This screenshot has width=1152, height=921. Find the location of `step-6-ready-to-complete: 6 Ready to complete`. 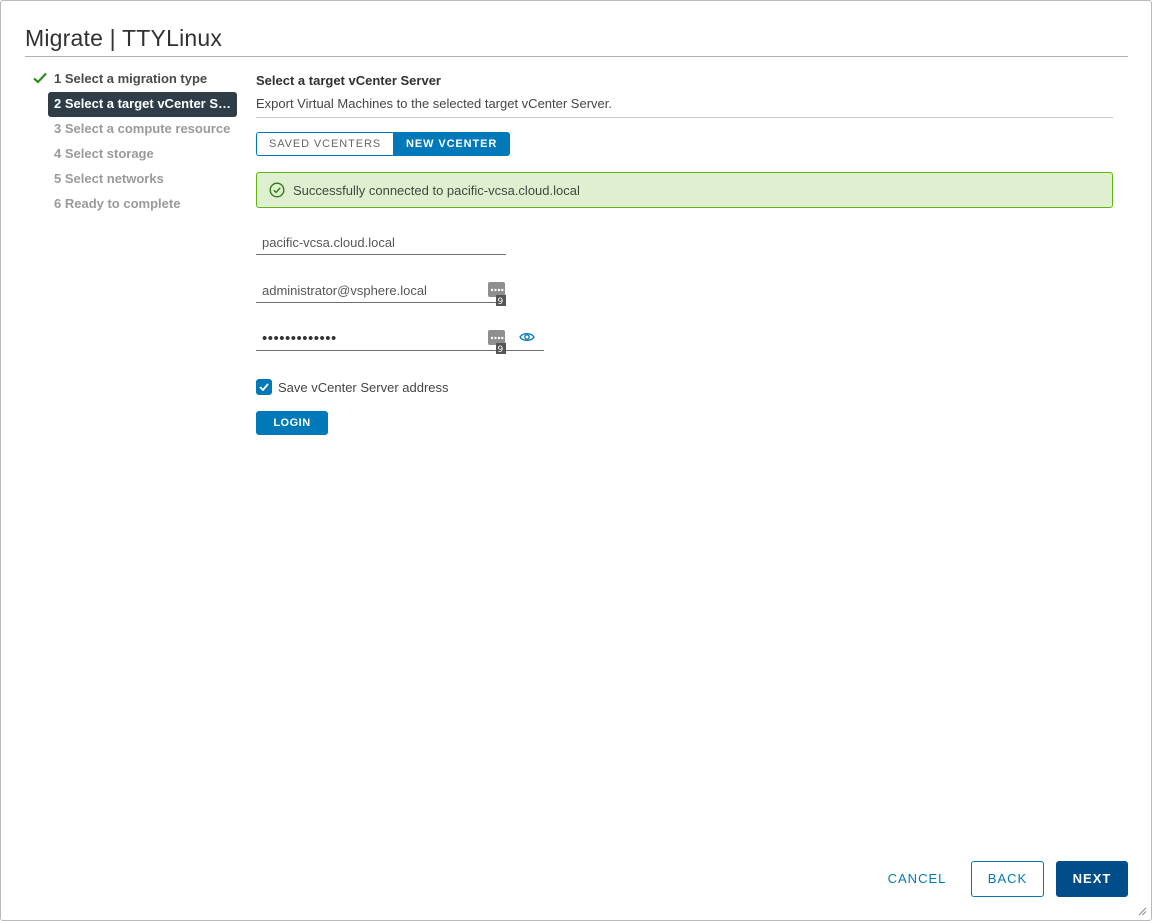

step-6-ready-to-complete: 6 Ready to complete is located at coordinates (117, 203).